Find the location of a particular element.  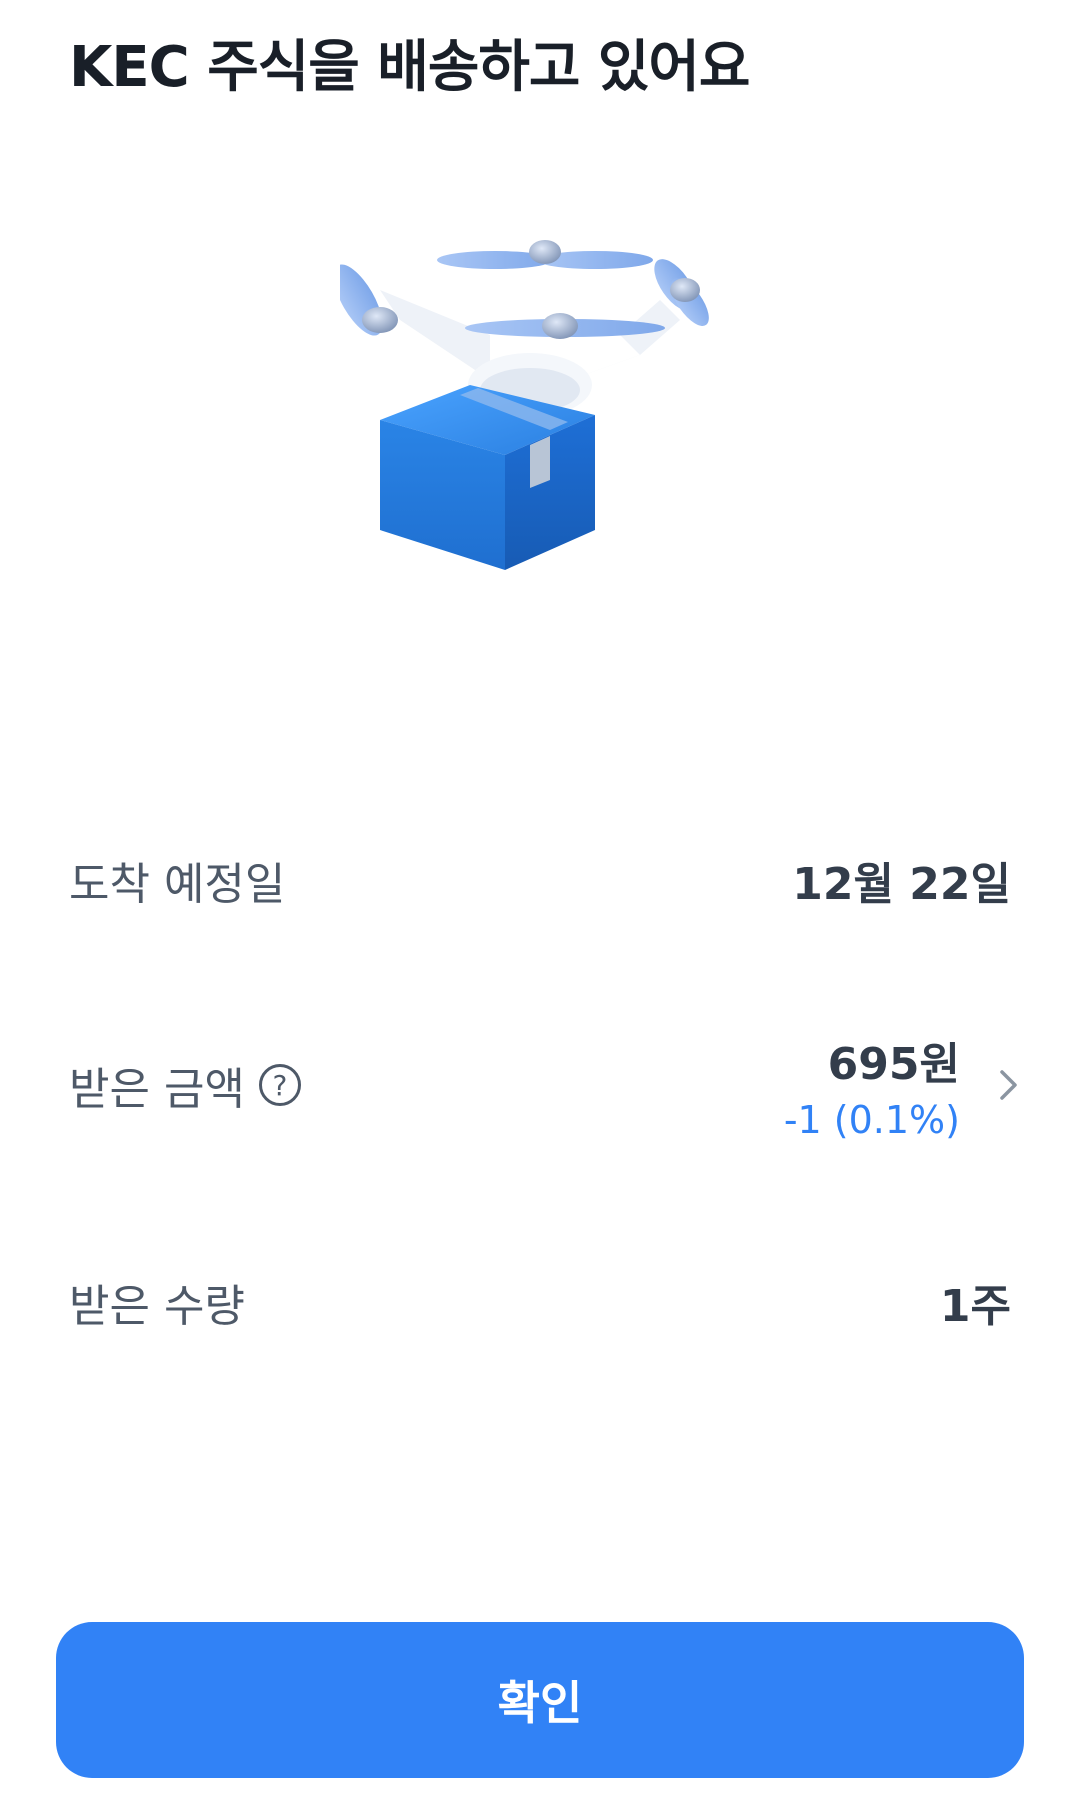

received-amount-values: 695원 -1 (0.1%) is located at coordinates (872, 1085).